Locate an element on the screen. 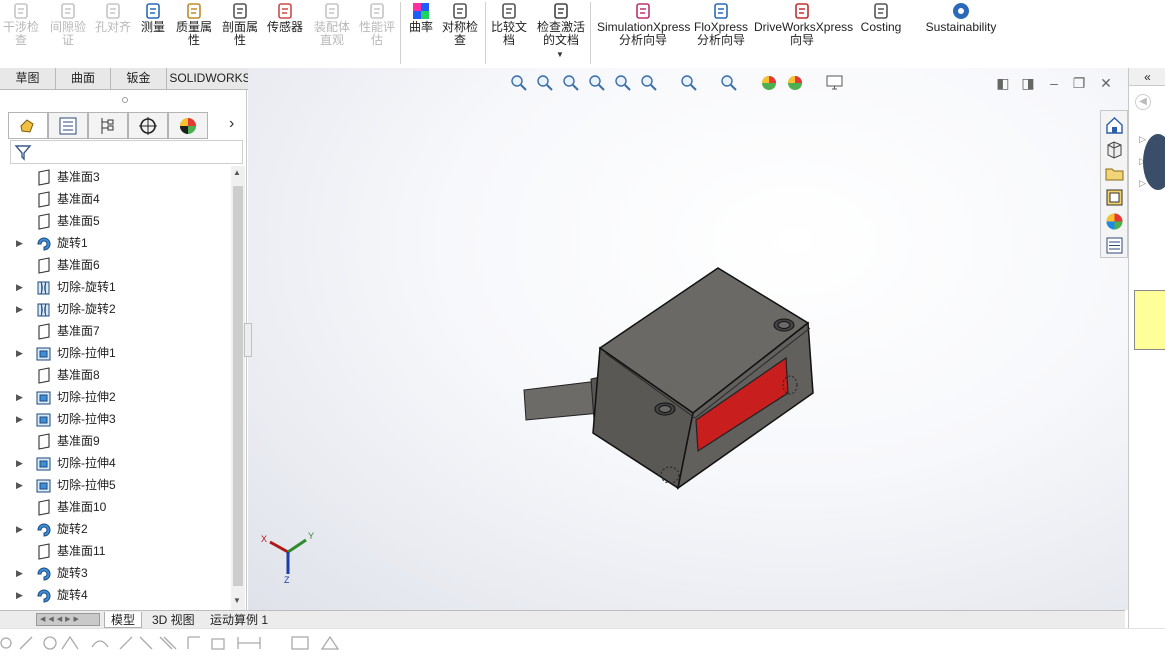  tree-item: ▶ 旋转1 is located at coordinates (115, 243).